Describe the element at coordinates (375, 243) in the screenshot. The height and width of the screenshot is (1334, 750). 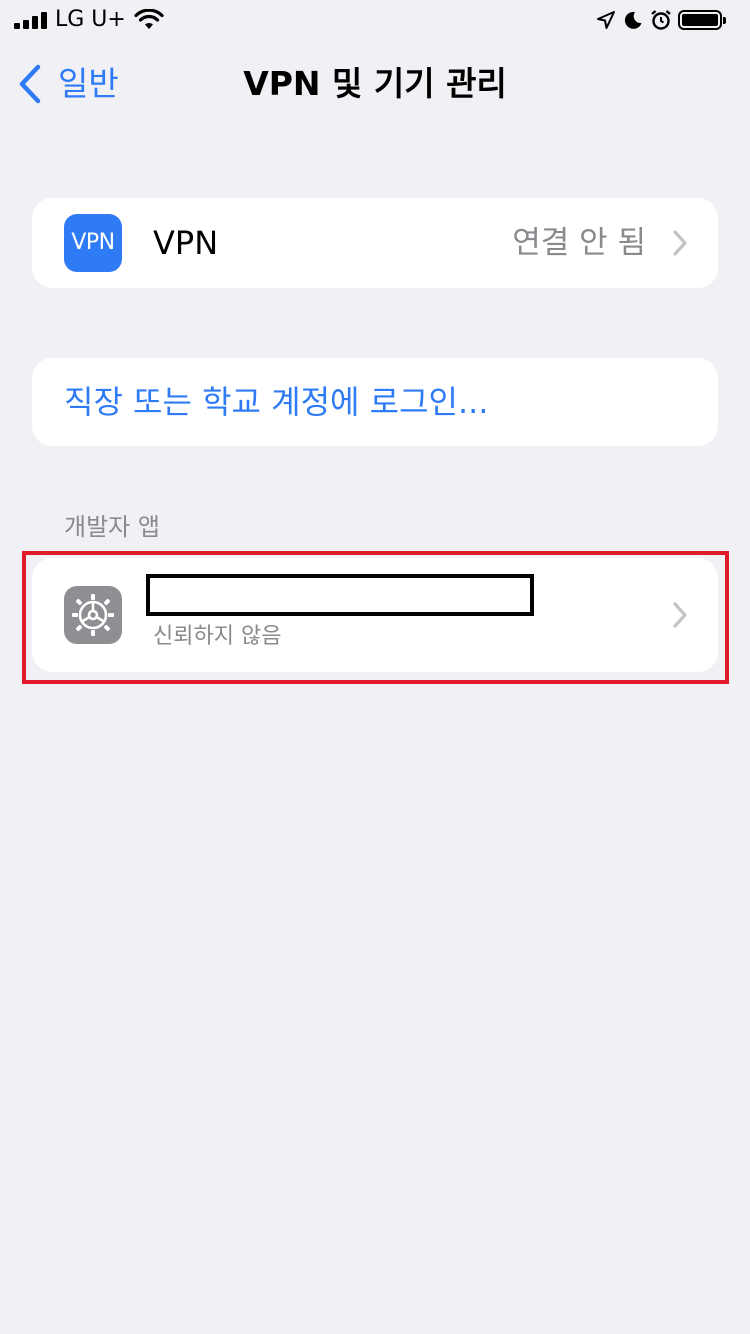
I see `vpn-row: VPN VPN 연결 안 됨` at that location.